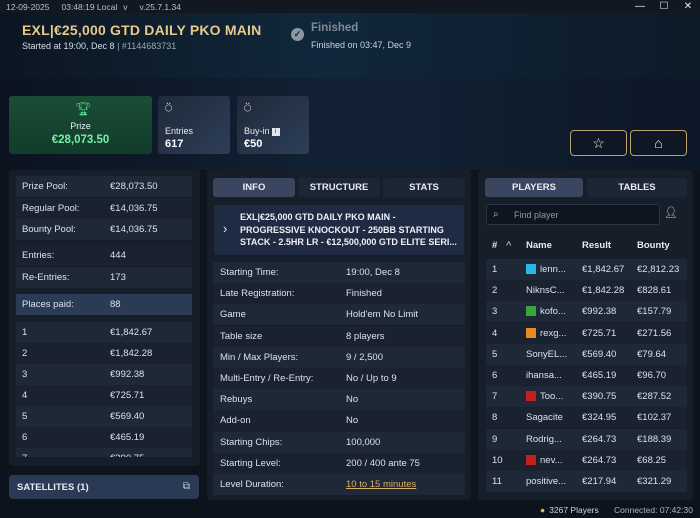 This screenshot has width=700, height=518. I want to click on maximize-button: ☐, so click(664, 6).